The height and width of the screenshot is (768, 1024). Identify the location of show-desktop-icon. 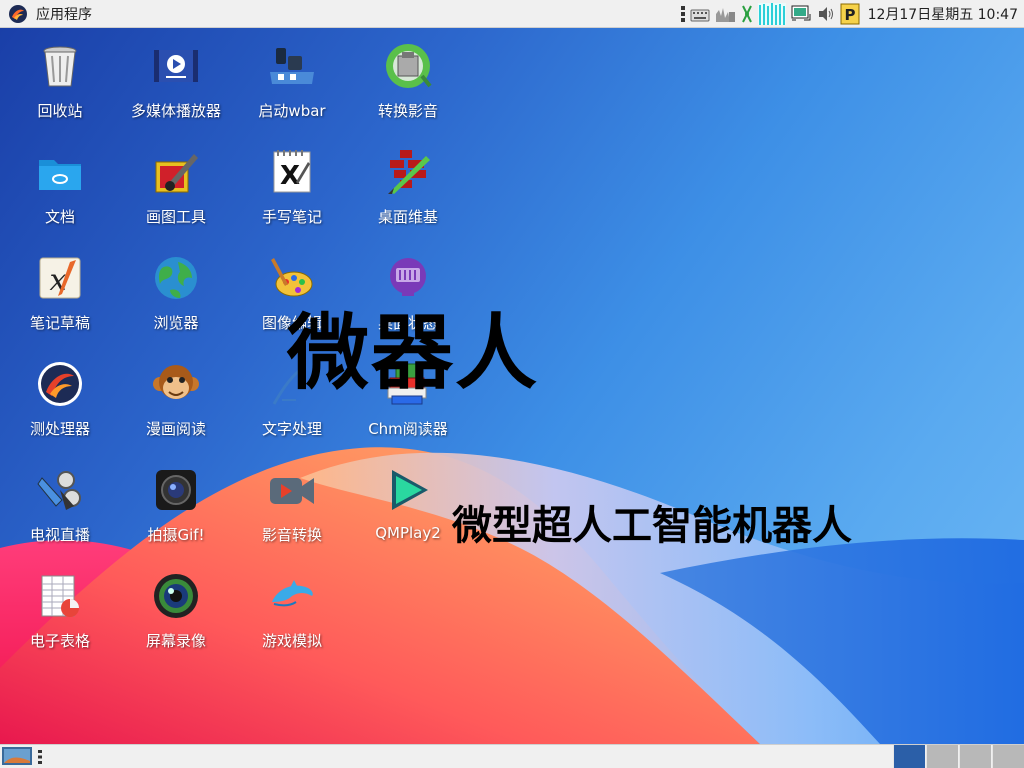
(17, 756).